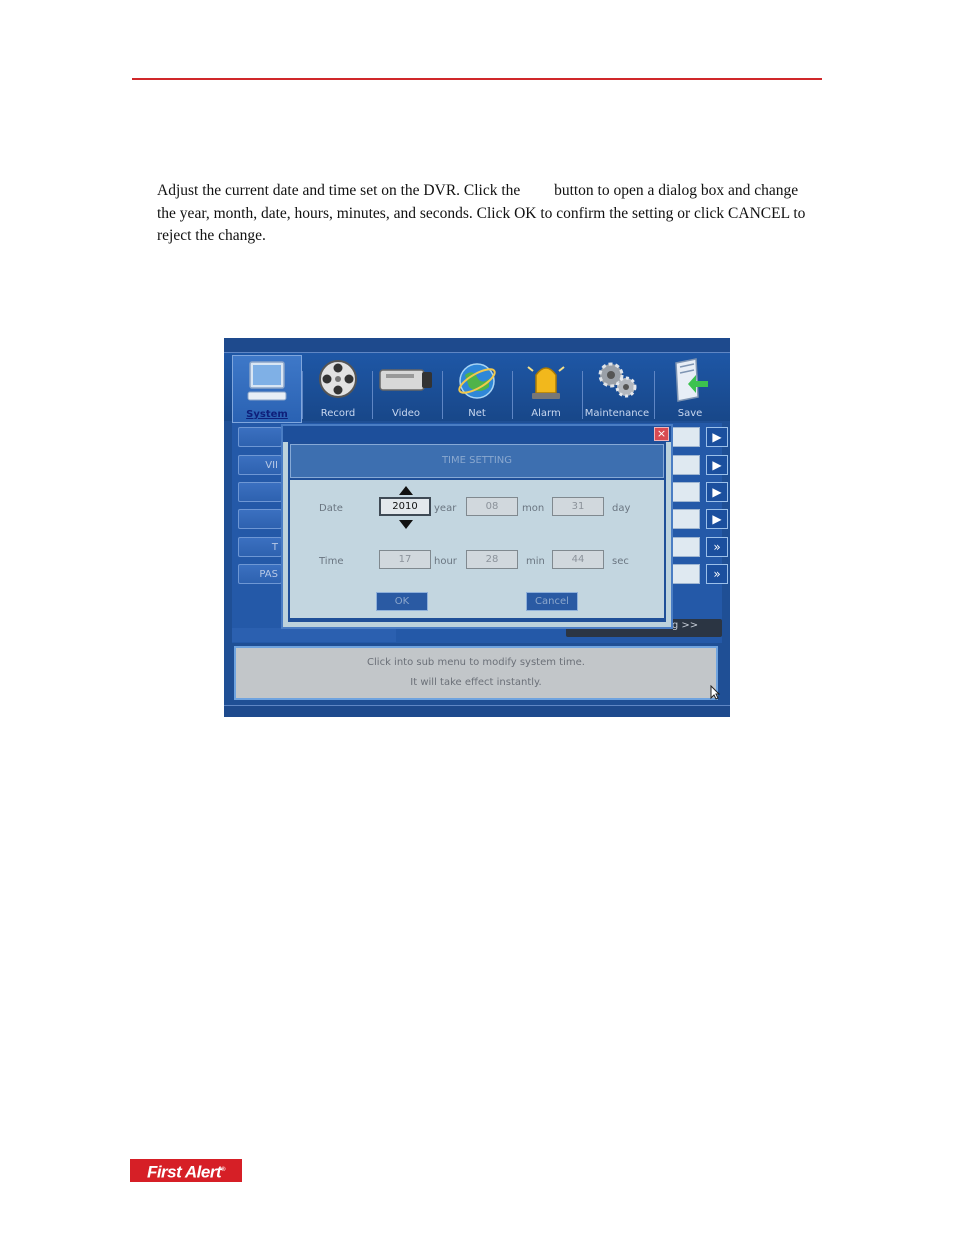 This screenshot has width=954, height=1235. Describe the element at coordinates (477, 413) in the screenshot. I see `tab-net-label: Net` at that location.